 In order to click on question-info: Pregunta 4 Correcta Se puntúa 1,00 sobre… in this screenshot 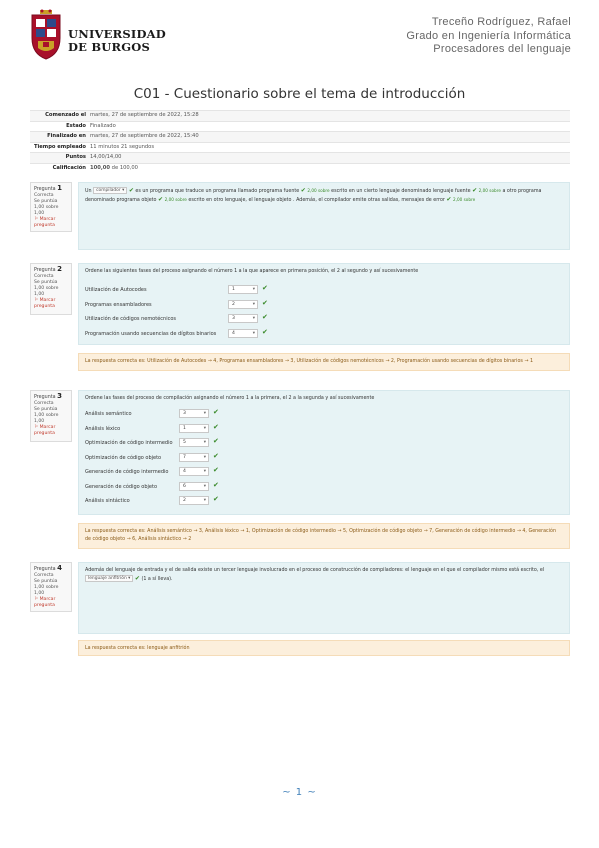, I will do `click(51, 587)`.